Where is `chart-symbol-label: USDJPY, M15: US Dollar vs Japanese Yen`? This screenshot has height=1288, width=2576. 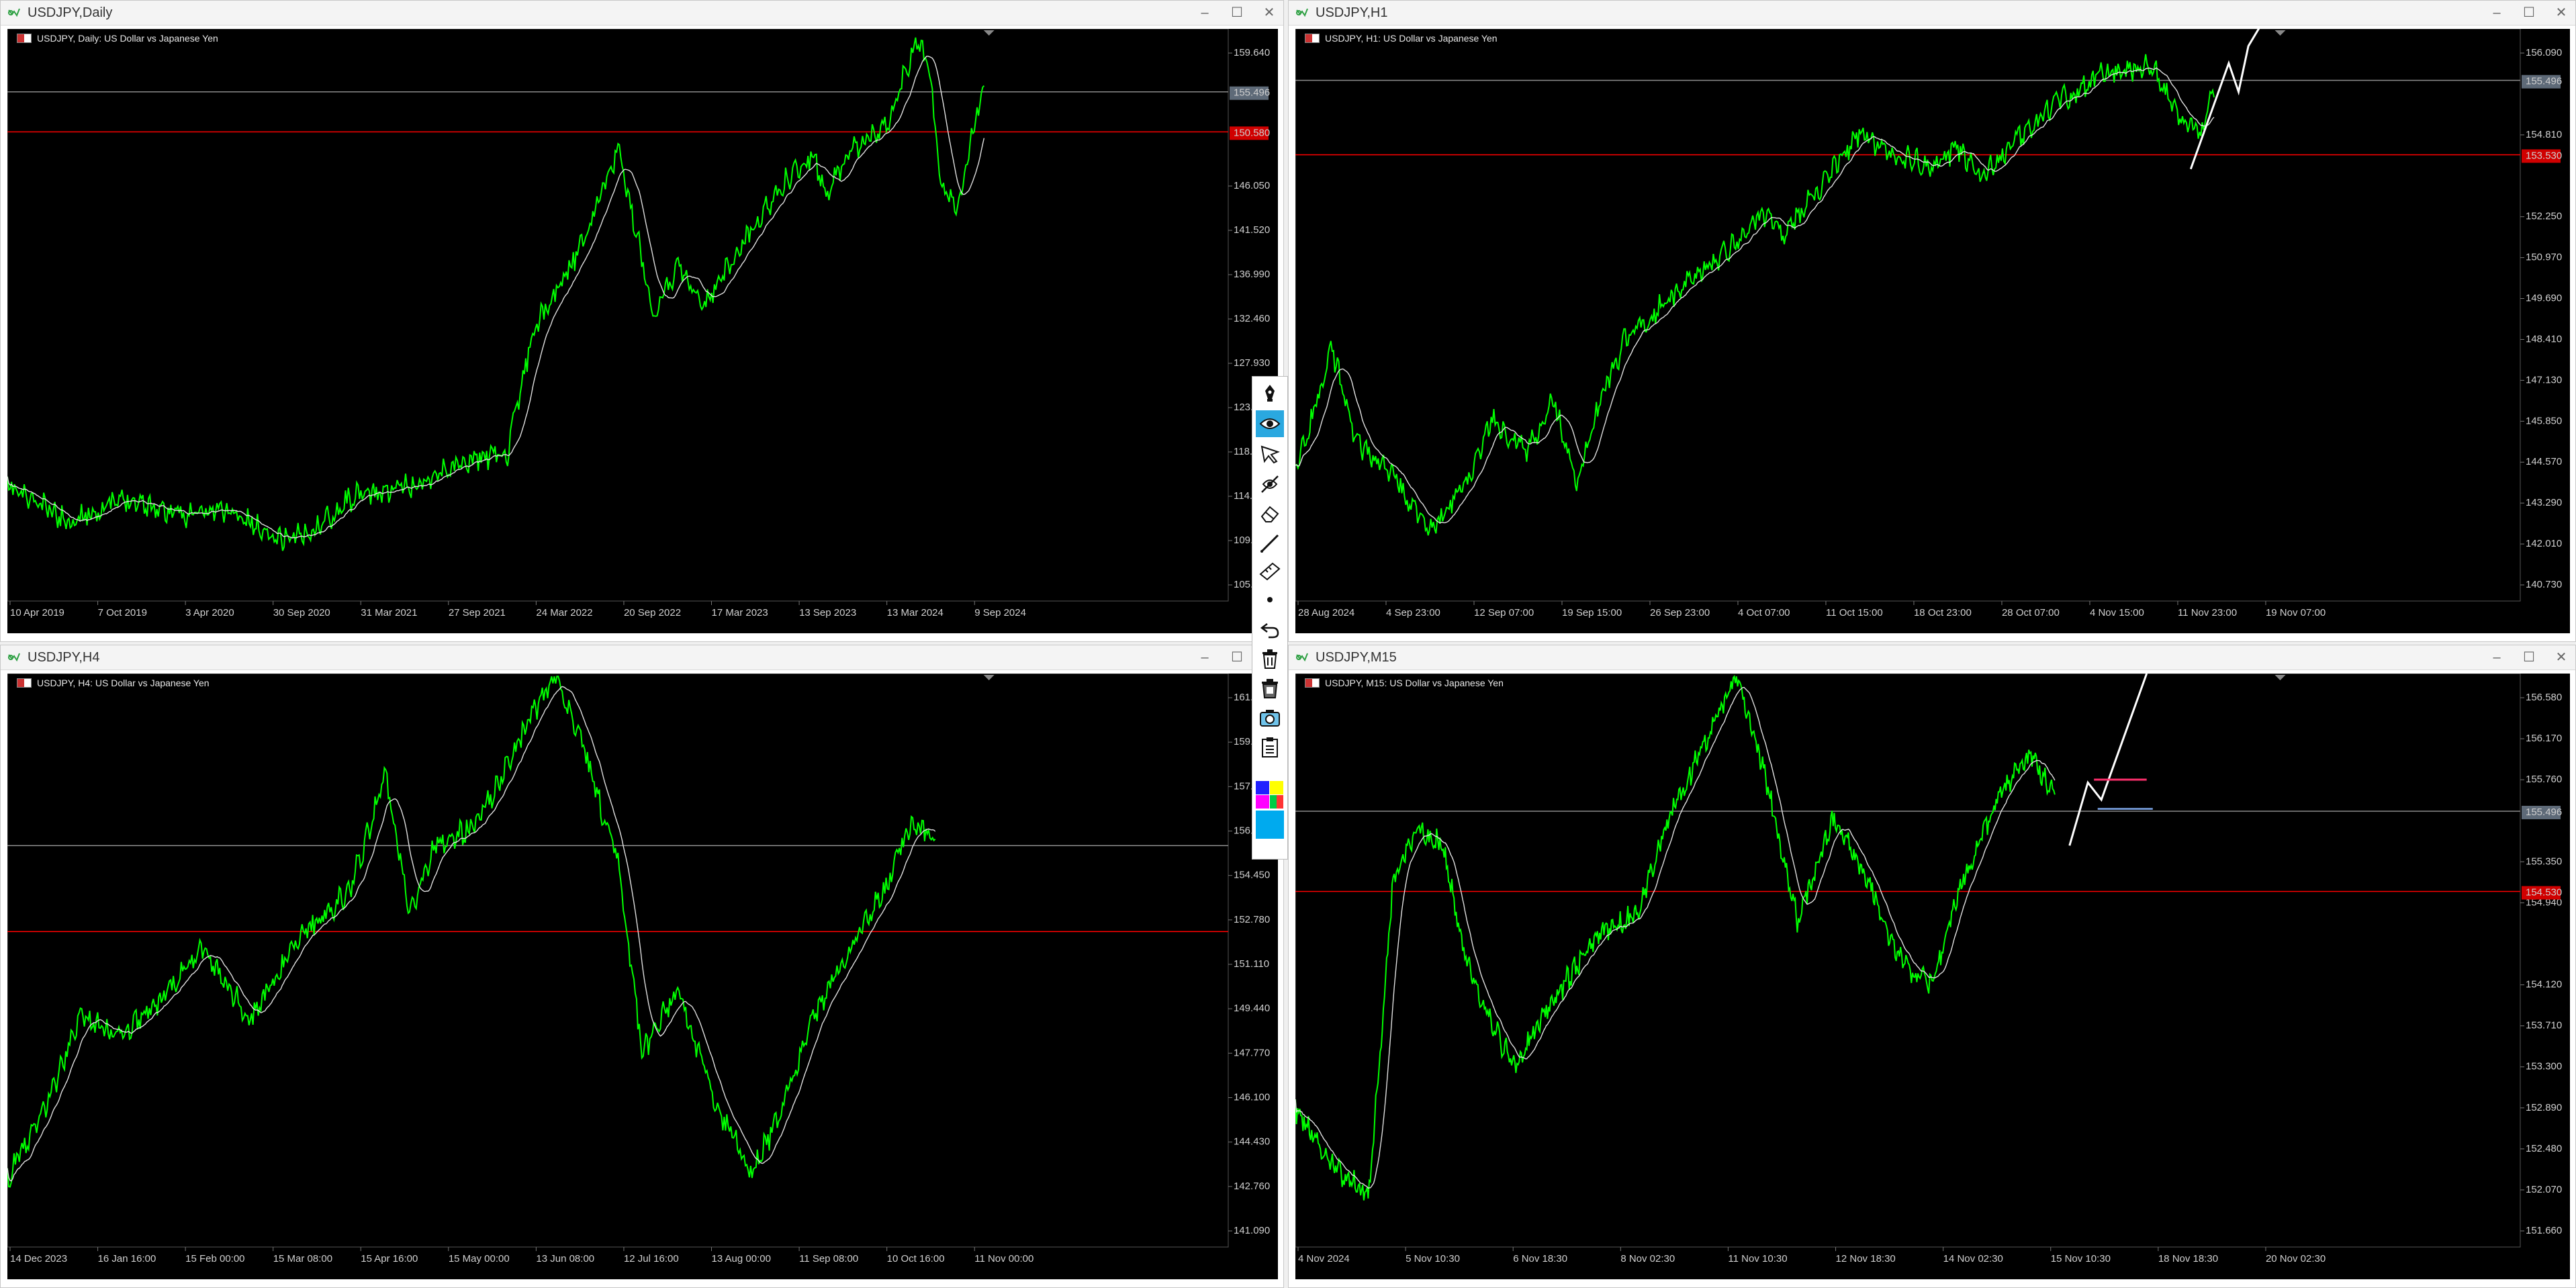 chart-symbol-label: USDJPY, M15: US Dollar vs Japanese Yen is located at coordinates (1404, 683).